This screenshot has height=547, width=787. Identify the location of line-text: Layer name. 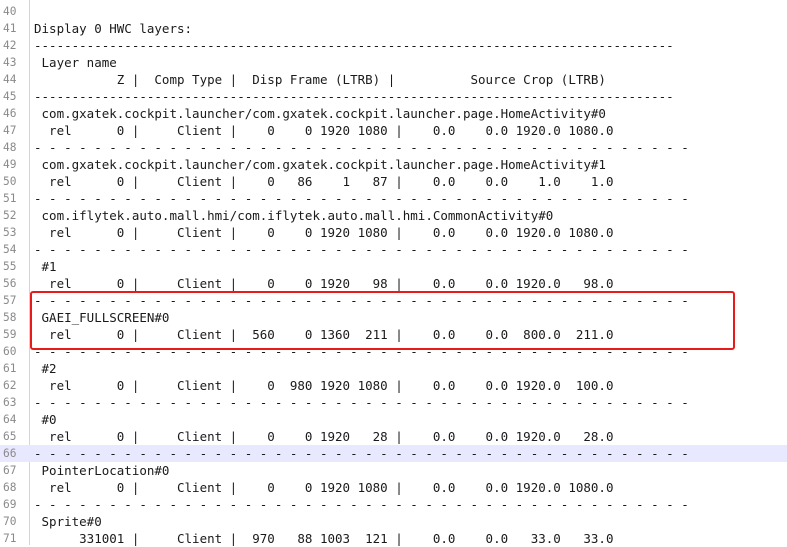
(75, 62).